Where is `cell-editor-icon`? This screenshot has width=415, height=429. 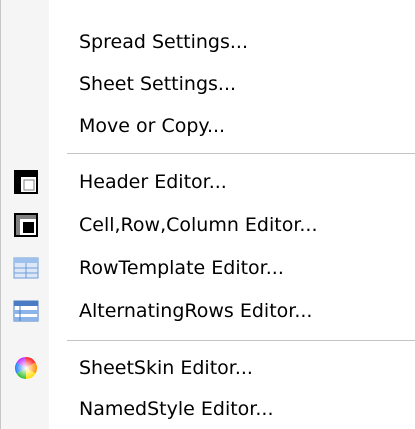
cell-editor-icon is located at coordinates (26, 225).